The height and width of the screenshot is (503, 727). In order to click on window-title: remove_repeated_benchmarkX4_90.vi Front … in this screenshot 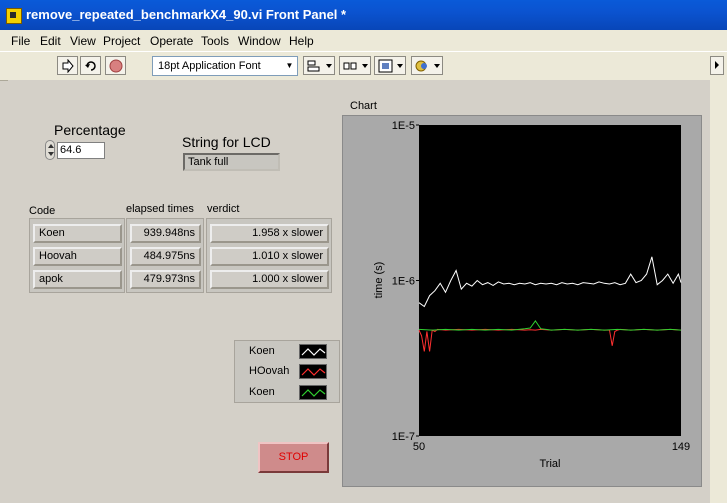, I will do `click(186, 14)`.